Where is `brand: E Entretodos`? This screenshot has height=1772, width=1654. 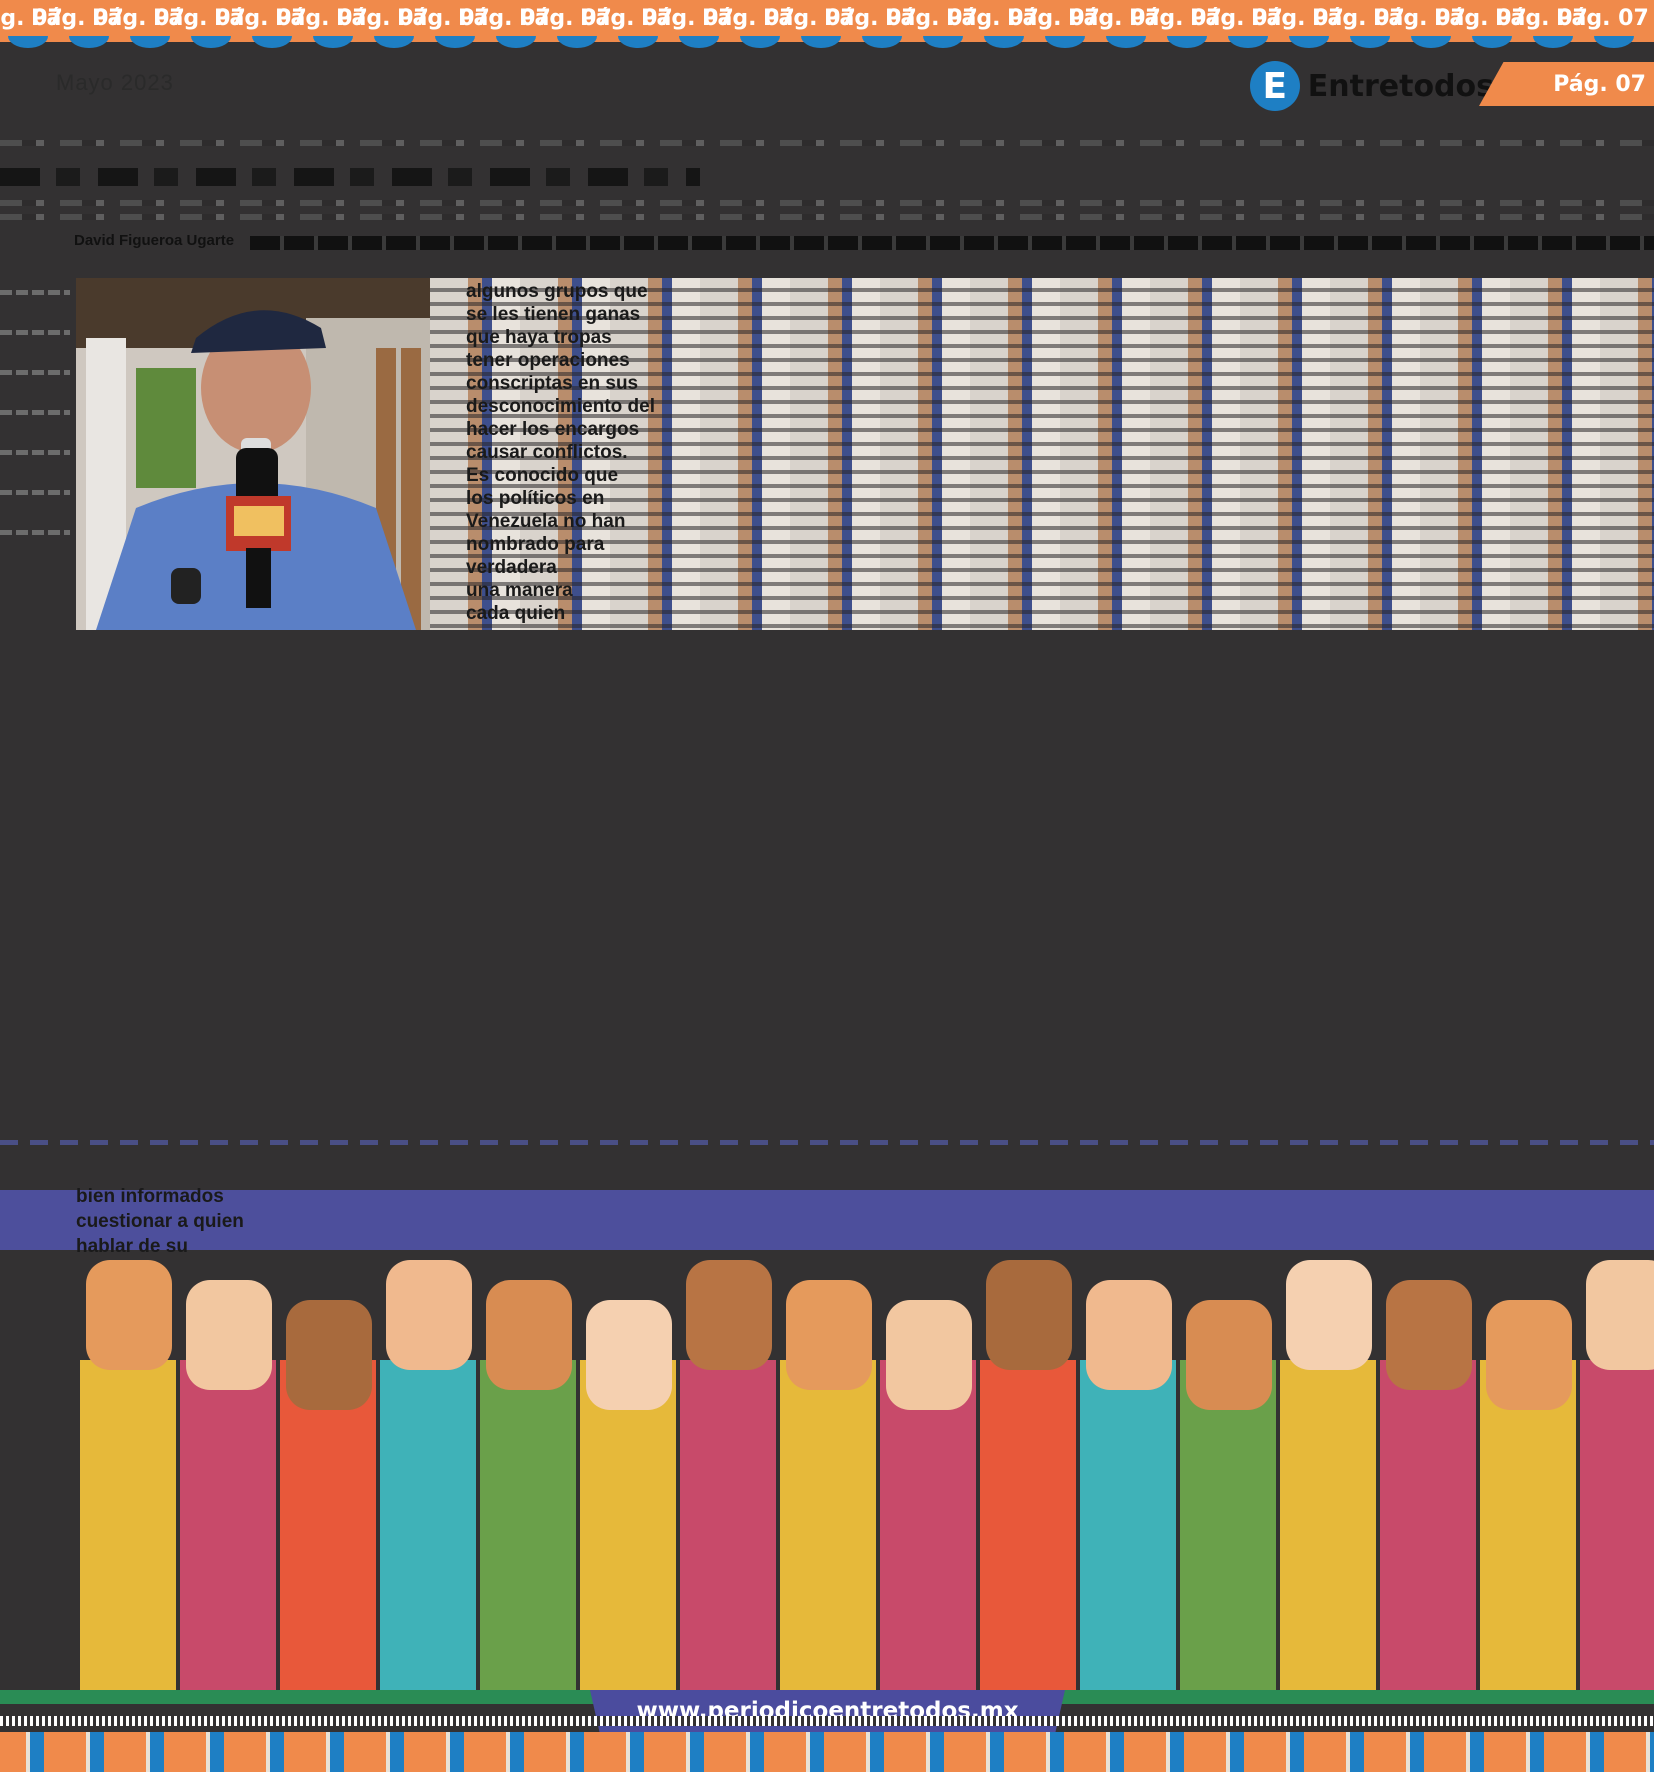
brand: E Entretodos is located at coordinates (1371, 86).